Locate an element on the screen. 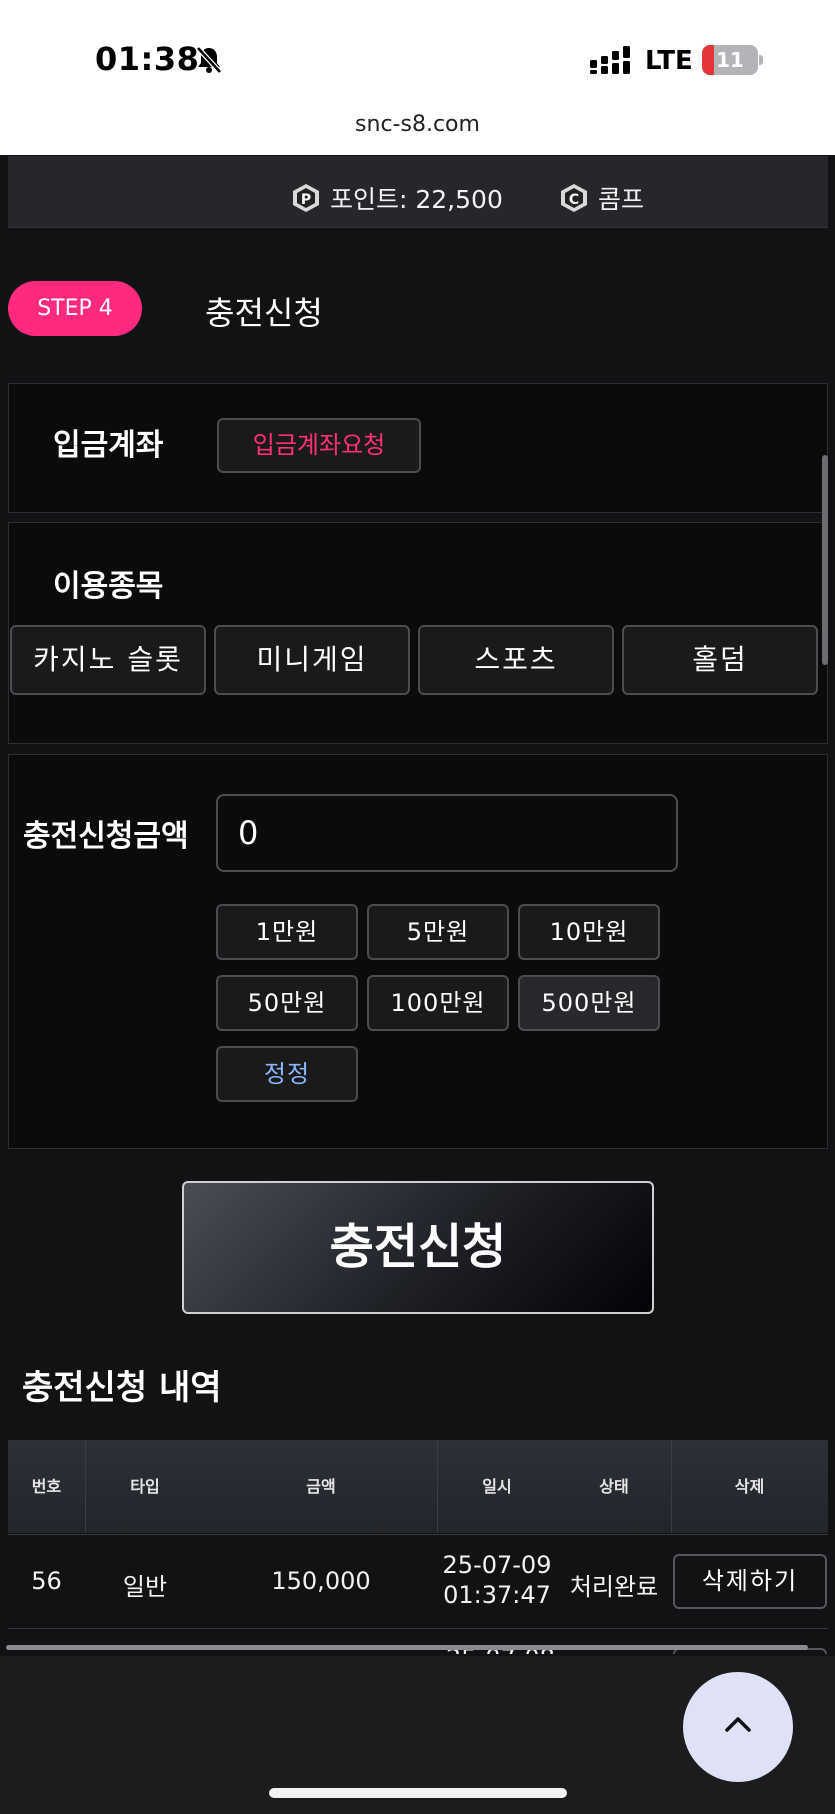  cell-time: 01:37:47 is located at coordinates (497, 1595).